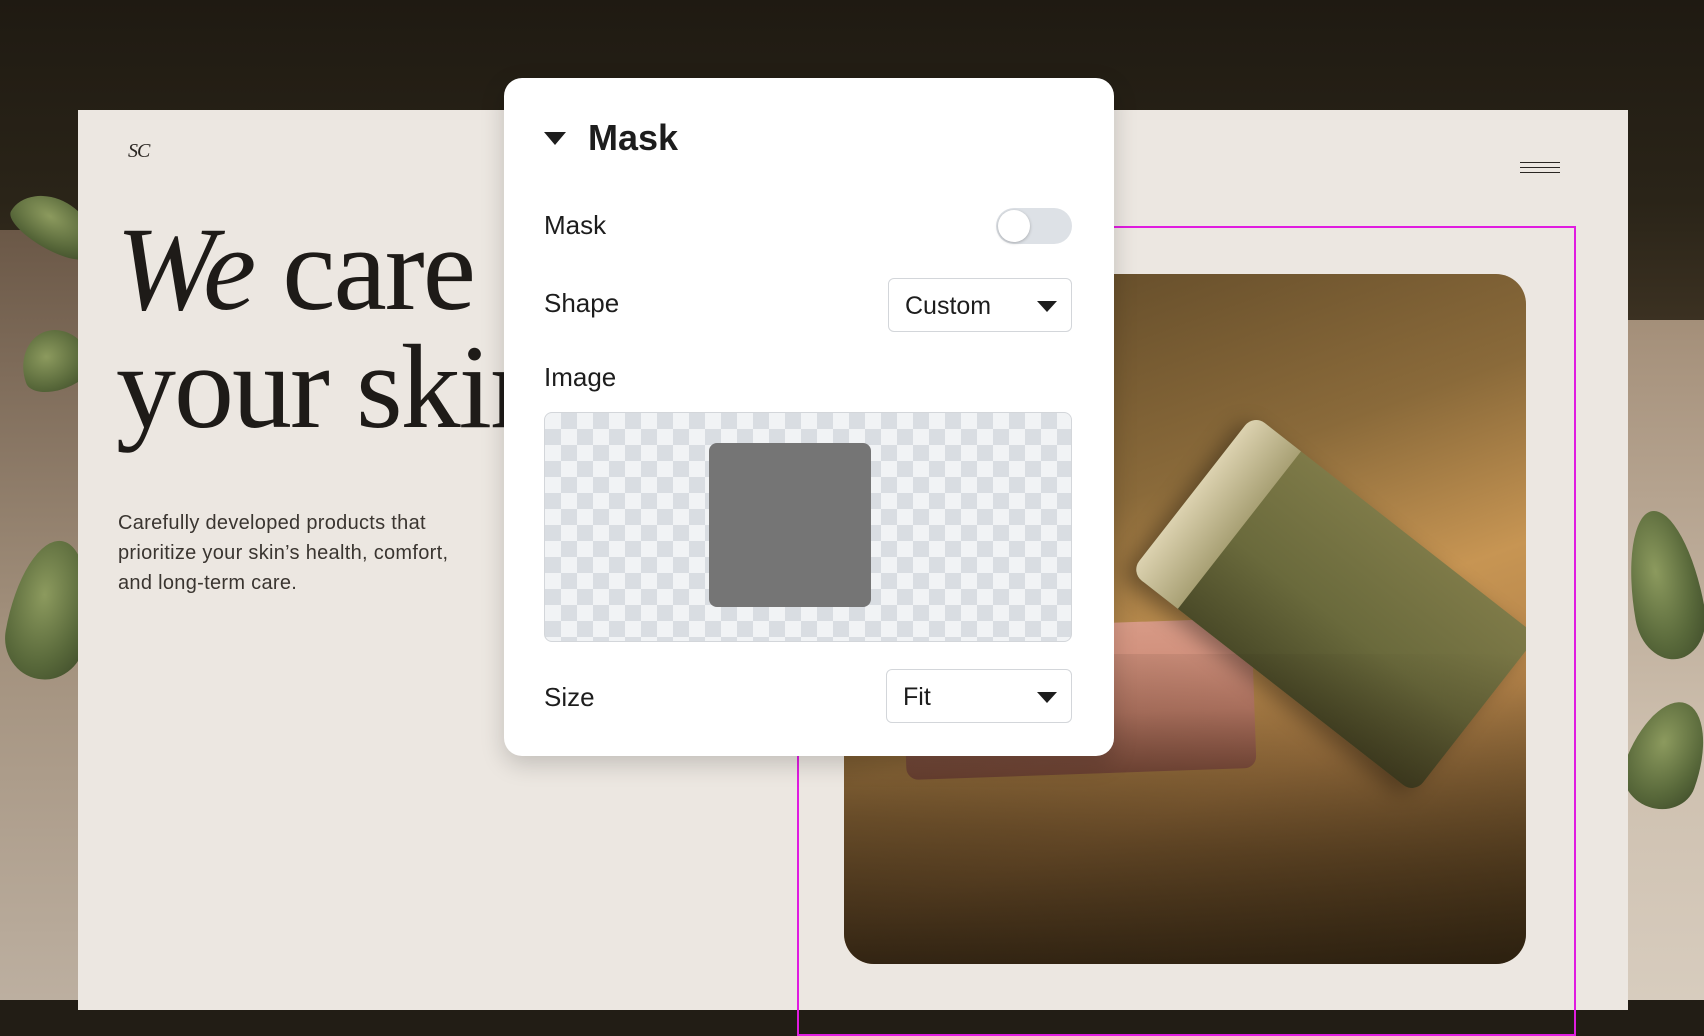 This screenshot has width=1704, height=1036. I want to click on shape-label: Shape, so click(582, 303).